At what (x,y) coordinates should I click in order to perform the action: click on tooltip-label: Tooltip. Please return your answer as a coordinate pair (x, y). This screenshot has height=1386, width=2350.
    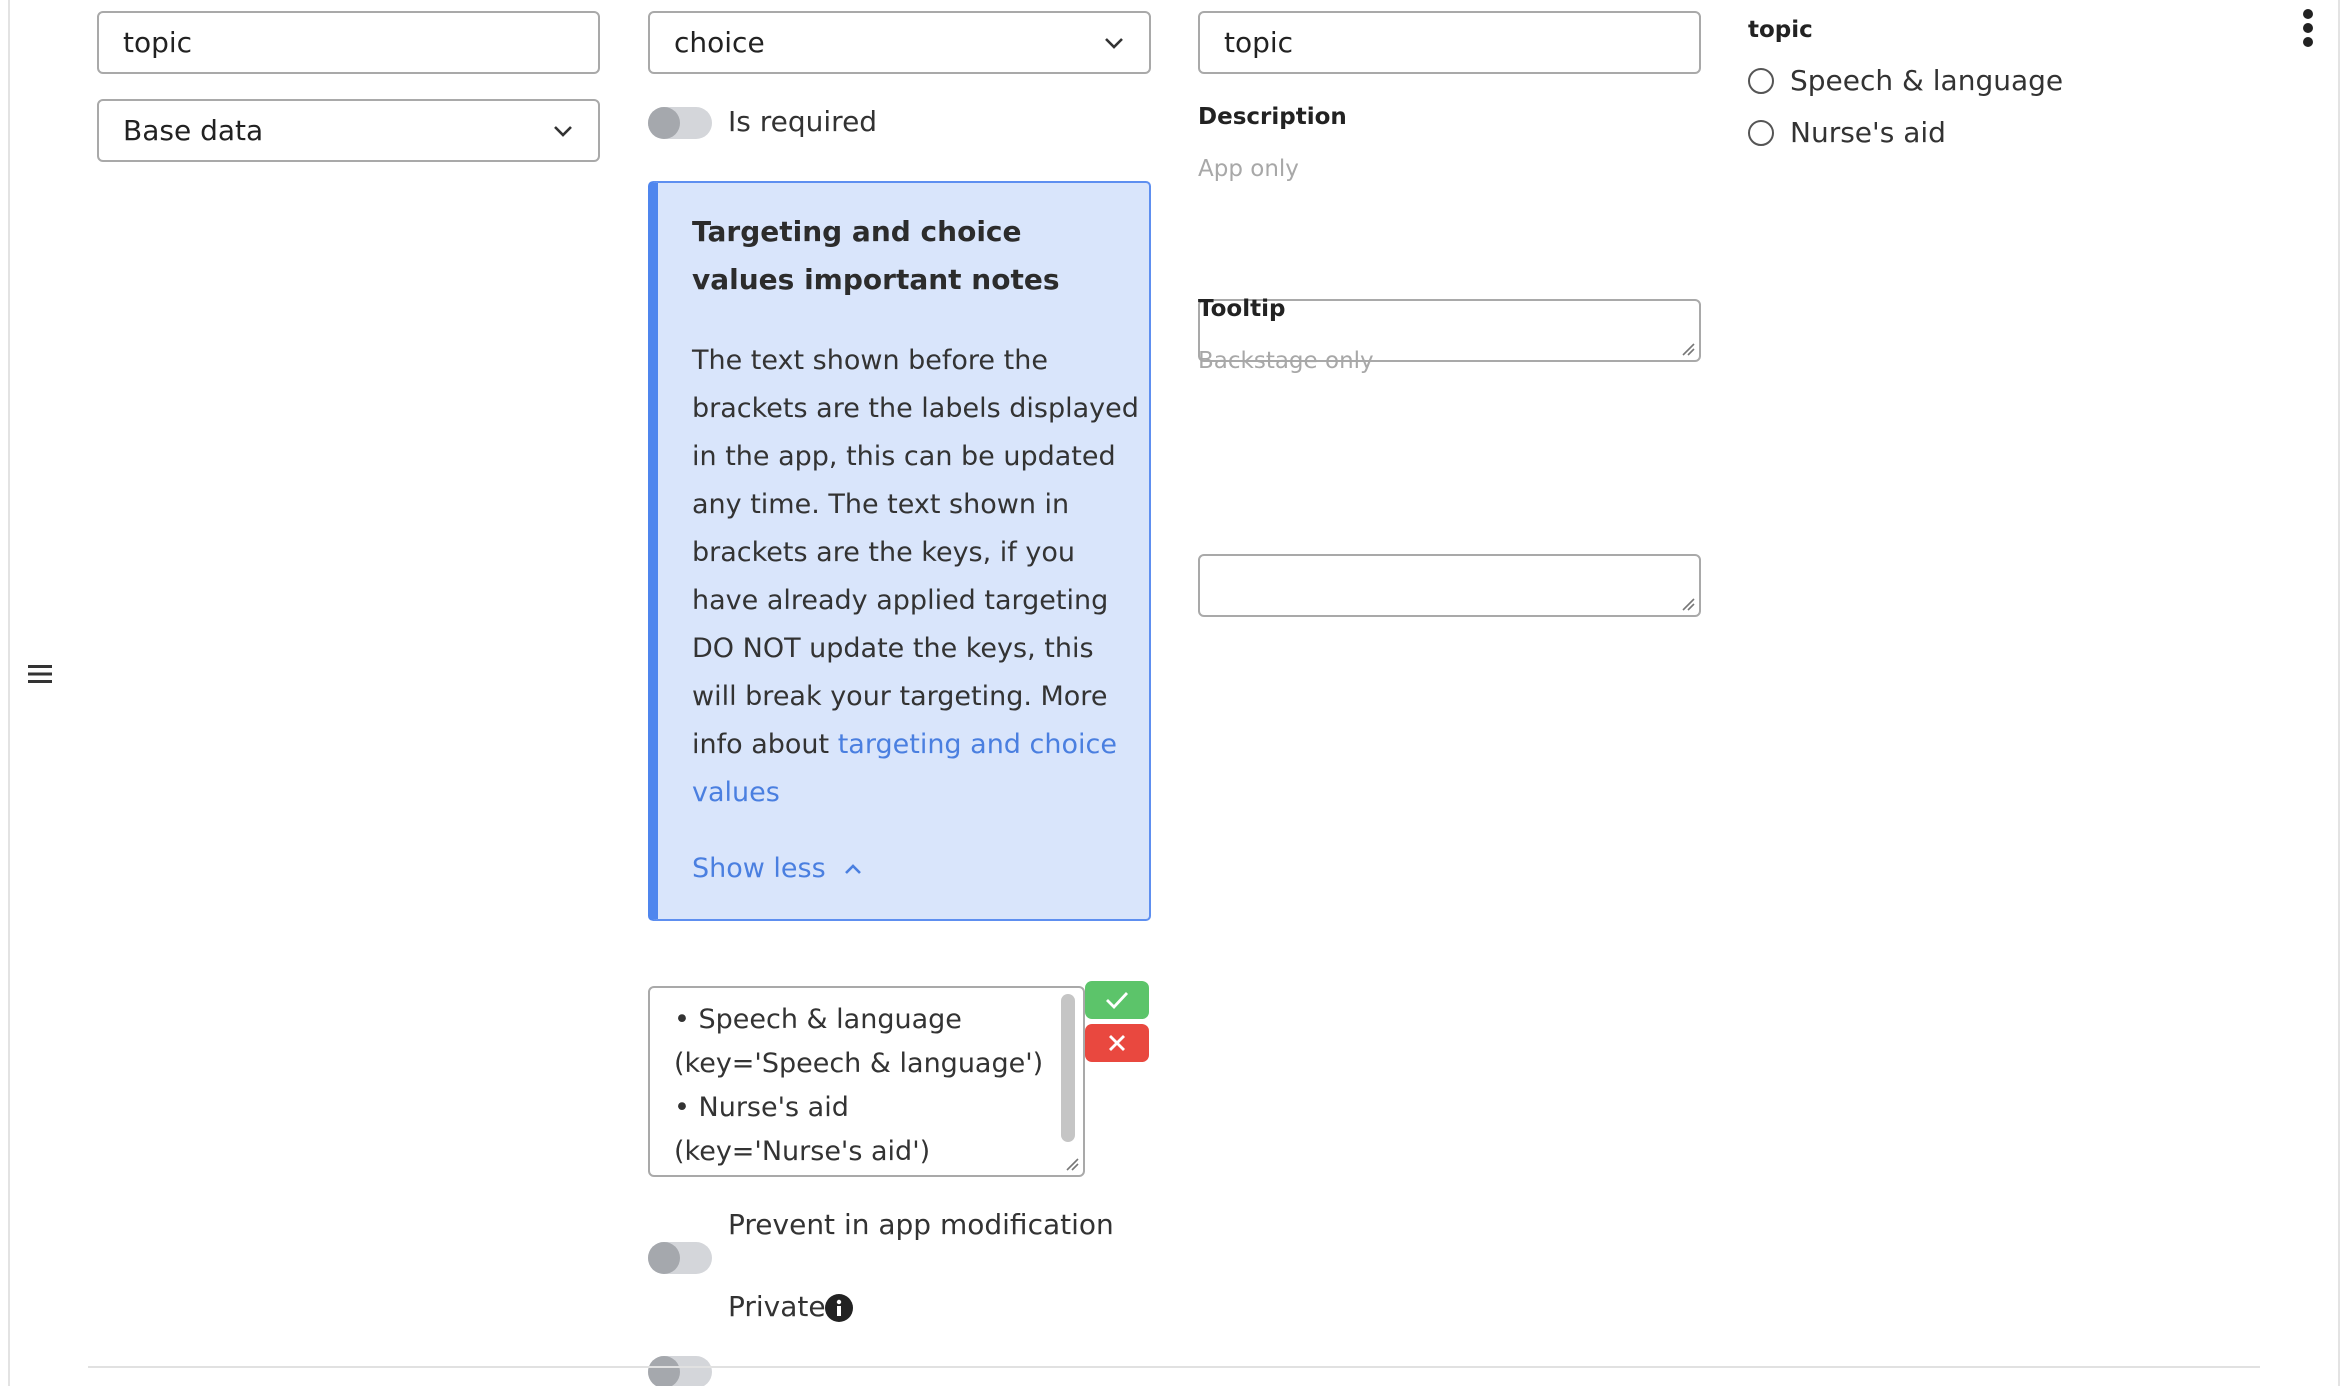
    Looking at the image, I should click on (1242, 309).